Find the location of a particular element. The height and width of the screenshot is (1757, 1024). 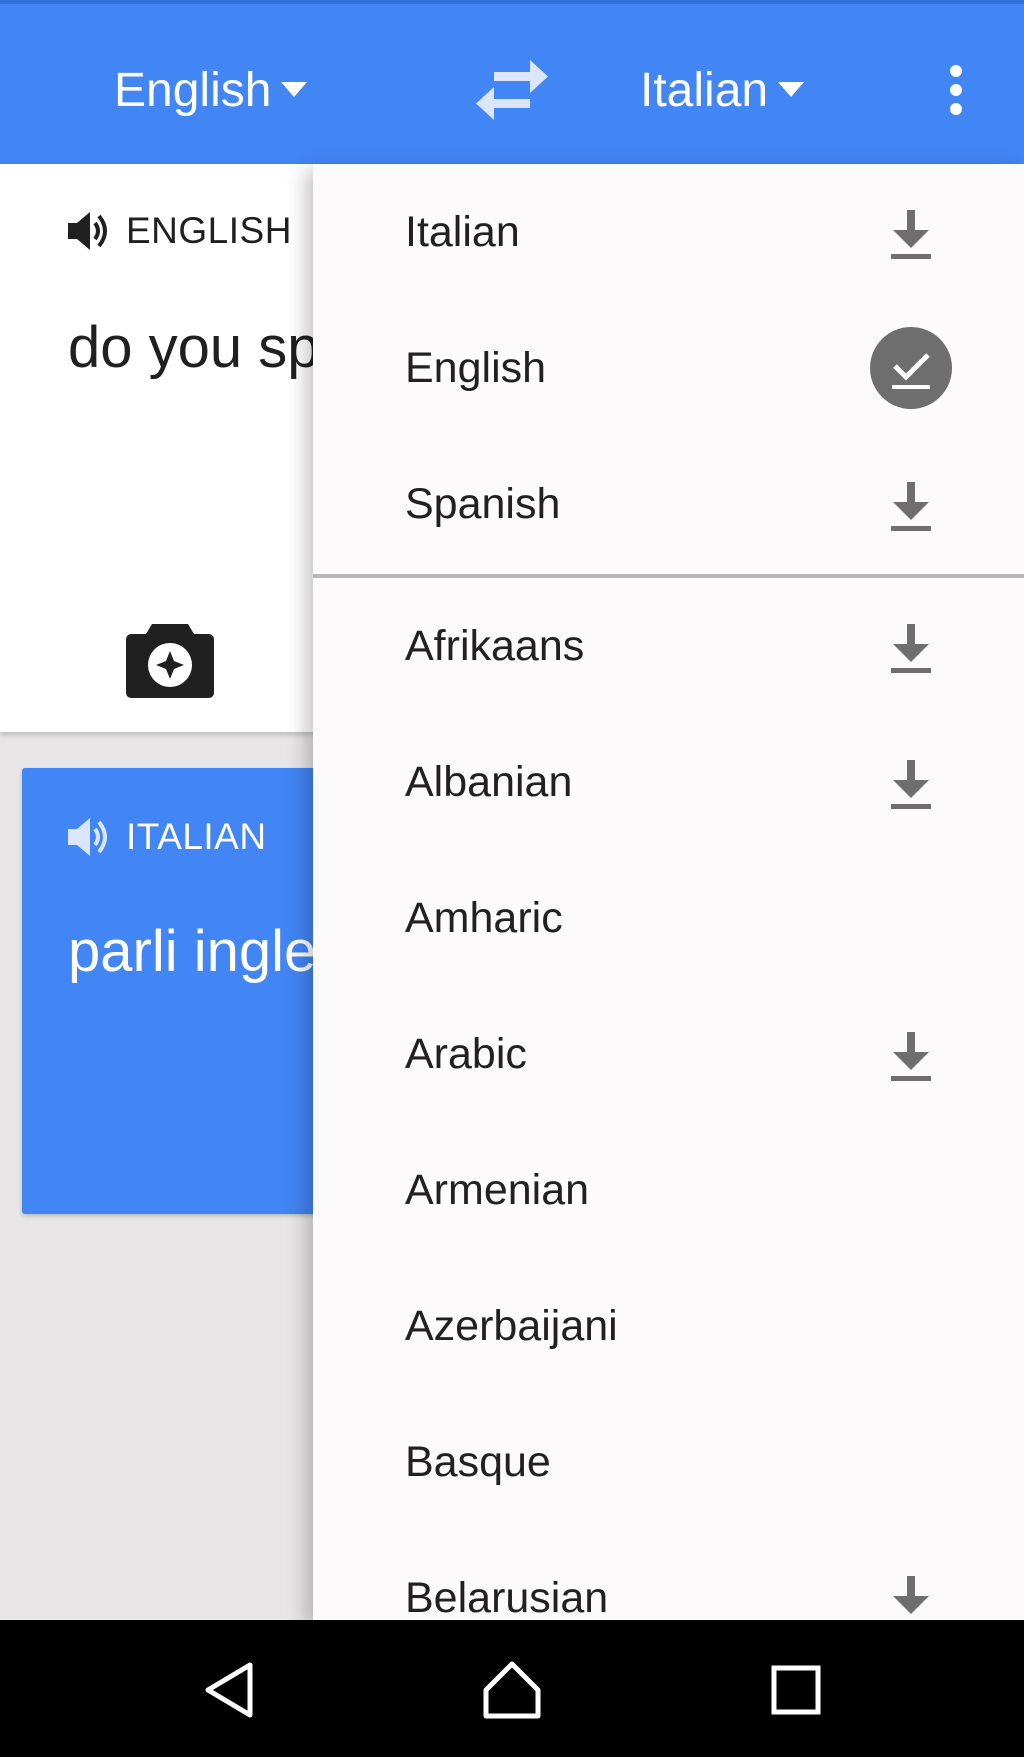

system-navigation-bar is located at coordinates (512, 1688).